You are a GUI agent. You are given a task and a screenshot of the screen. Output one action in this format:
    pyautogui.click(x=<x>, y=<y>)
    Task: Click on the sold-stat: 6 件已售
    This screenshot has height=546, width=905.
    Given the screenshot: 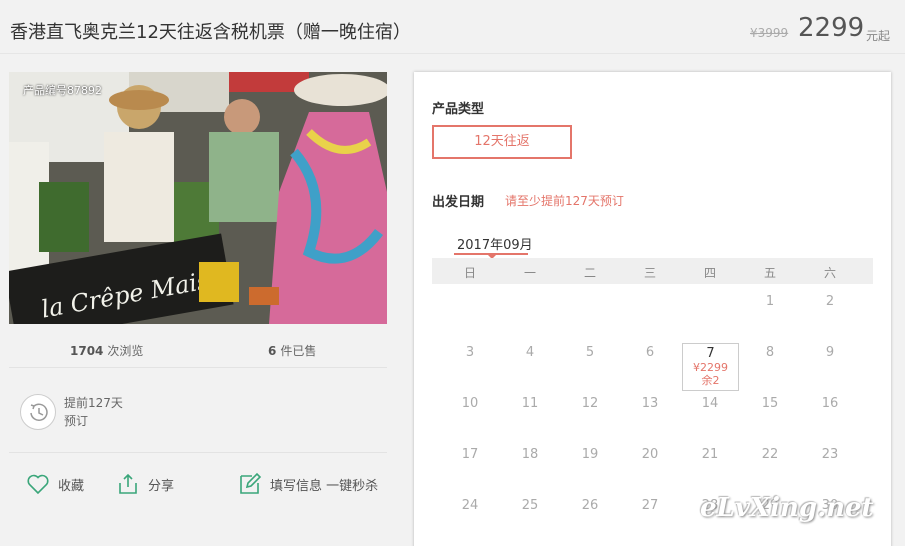 What is the action you would take?
    pyautogui.click(x=292, y=350)
    